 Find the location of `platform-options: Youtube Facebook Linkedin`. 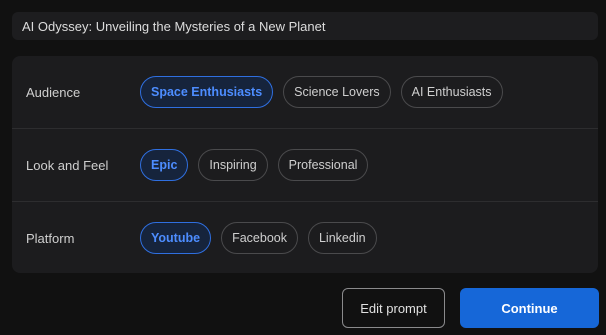

platform-options: Youtube Facebook Linkedin is located at coordinates (258, 238).